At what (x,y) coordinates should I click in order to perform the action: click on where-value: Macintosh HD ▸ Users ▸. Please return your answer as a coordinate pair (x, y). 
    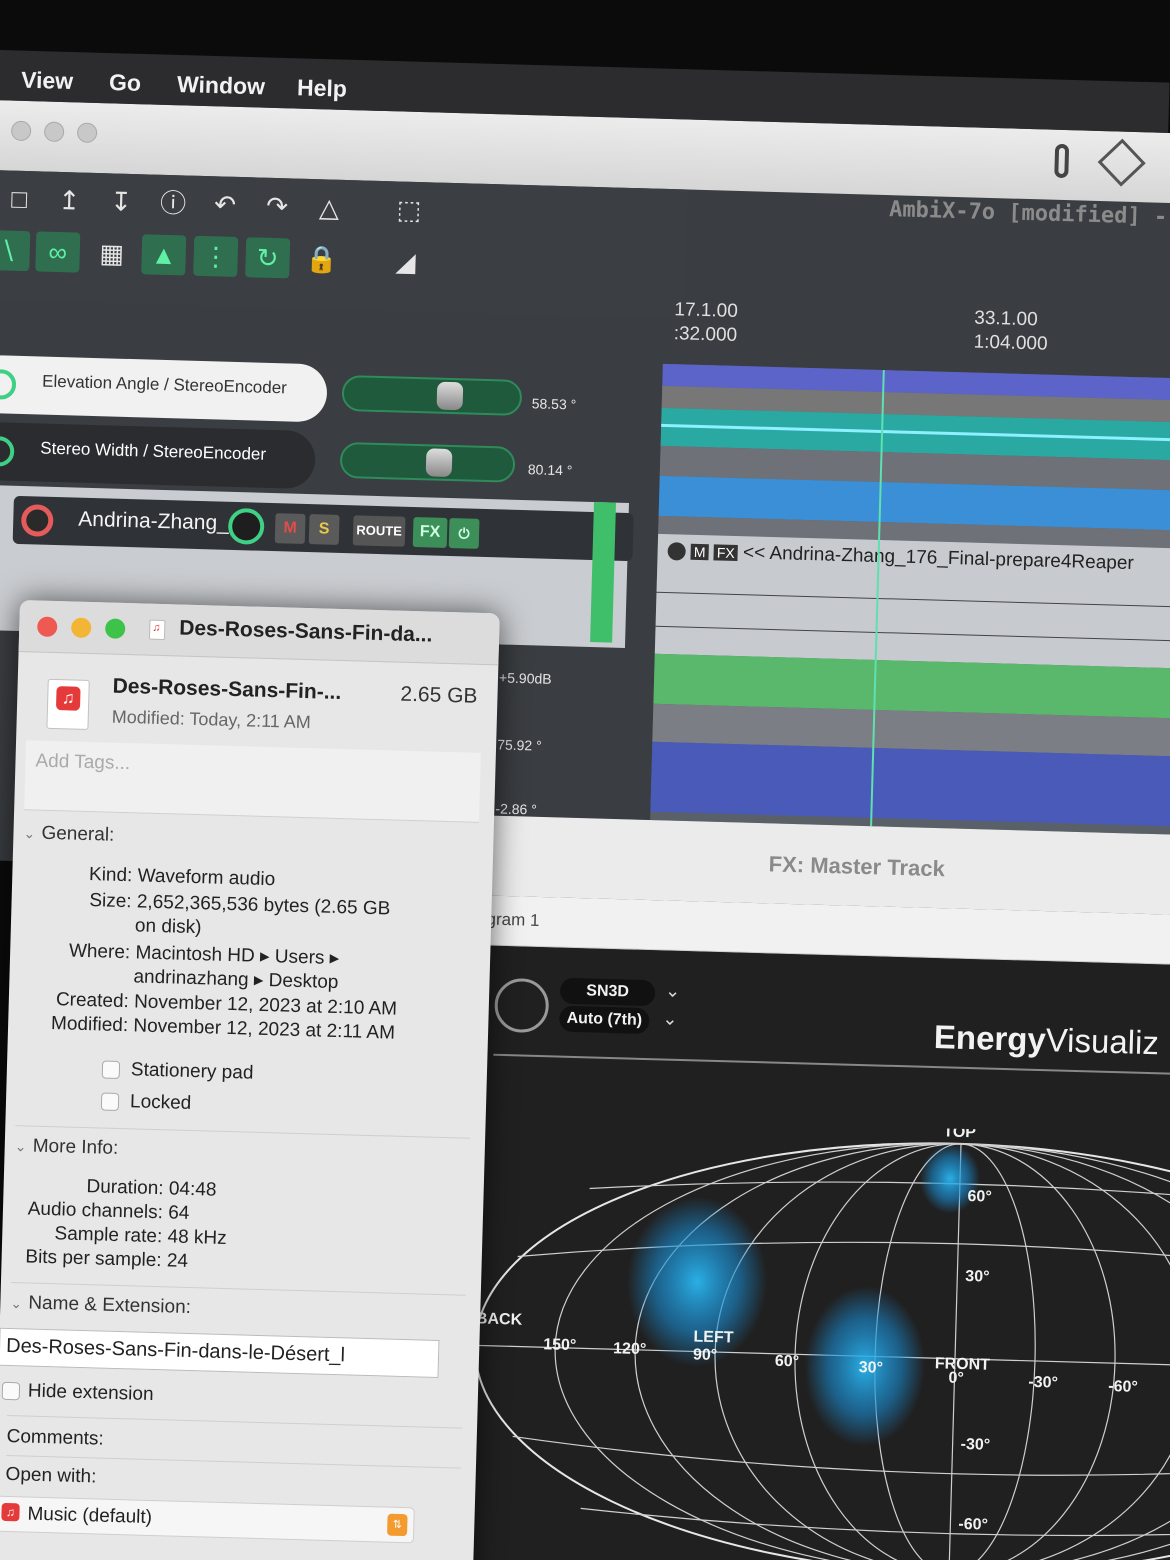
    Looking at the image, I should click on (237, 956).